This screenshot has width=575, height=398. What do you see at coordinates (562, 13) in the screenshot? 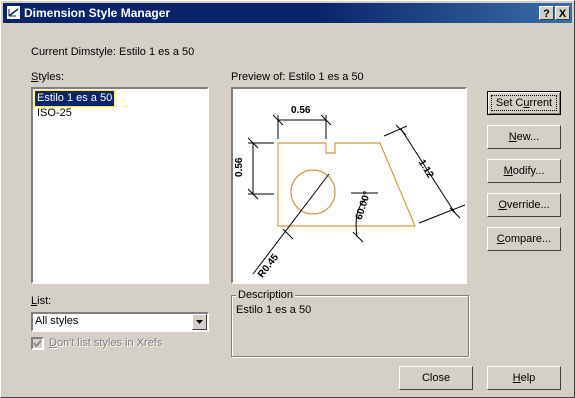
I see `close-title-button: X` at bounding box center [562, 13].